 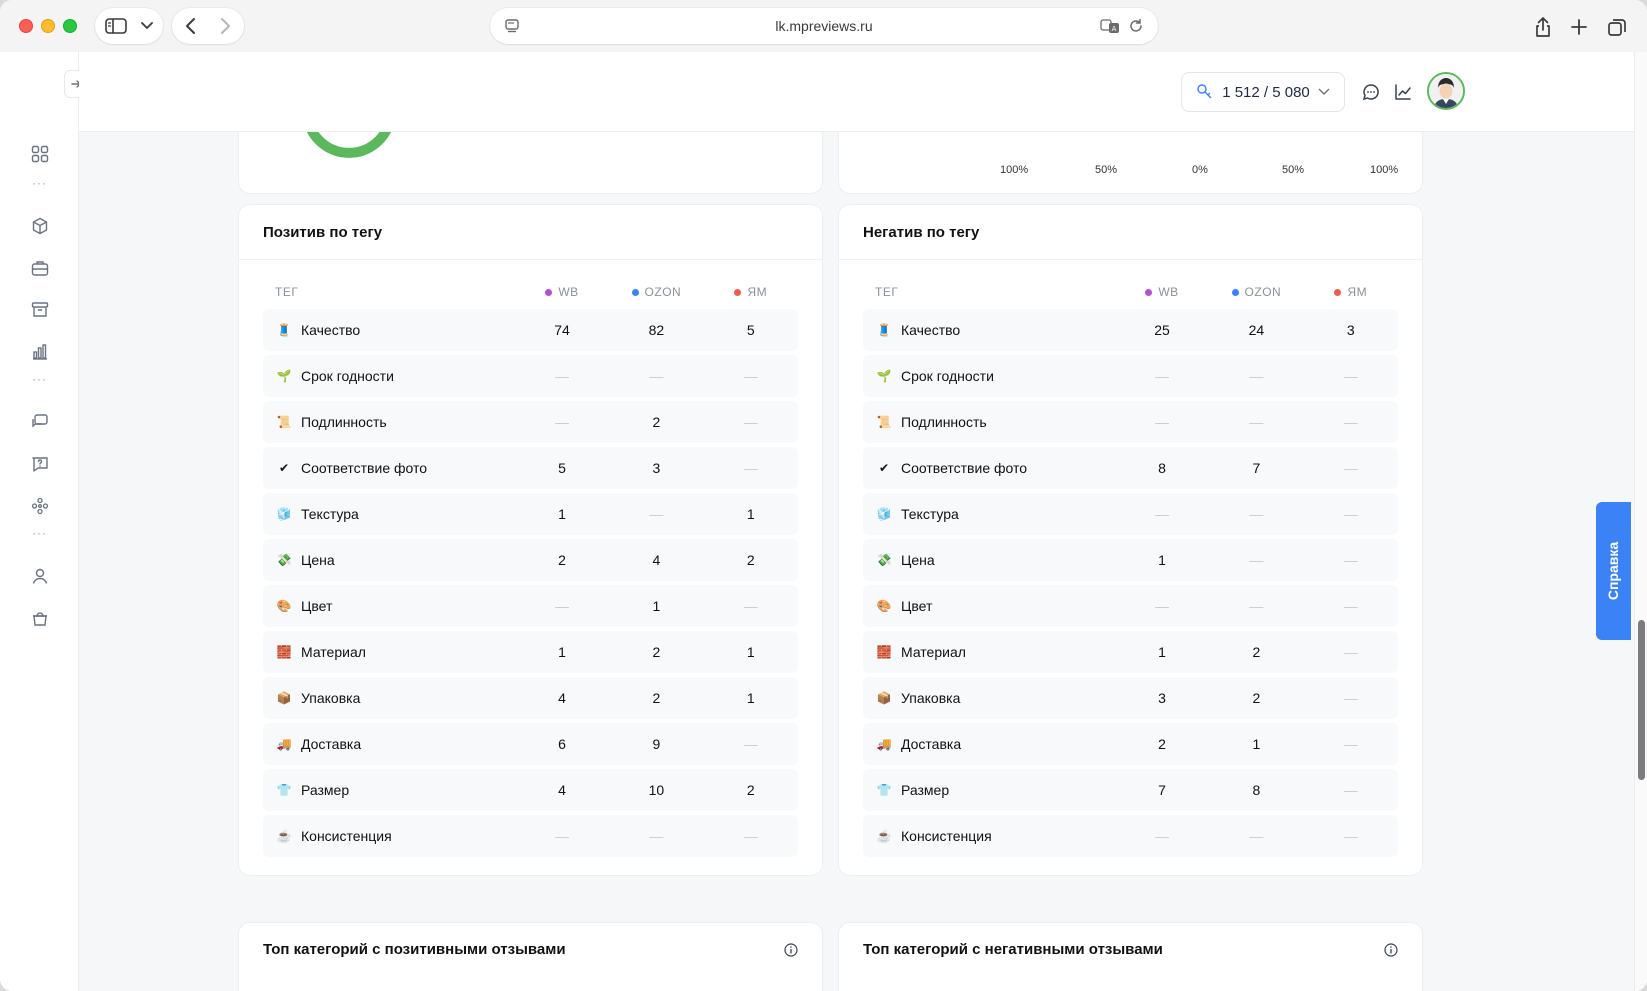 I want to click on back-icon, so click(x=191, y=26).